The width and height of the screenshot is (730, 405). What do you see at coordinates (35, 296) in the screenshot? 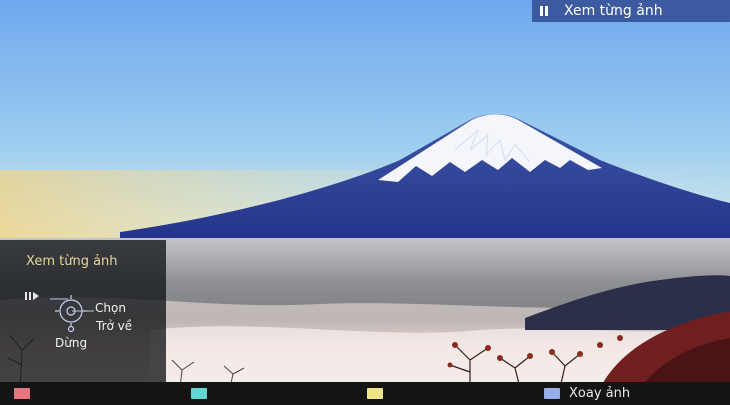
I see `play-pause-icon` at bounding box center [35, 296].